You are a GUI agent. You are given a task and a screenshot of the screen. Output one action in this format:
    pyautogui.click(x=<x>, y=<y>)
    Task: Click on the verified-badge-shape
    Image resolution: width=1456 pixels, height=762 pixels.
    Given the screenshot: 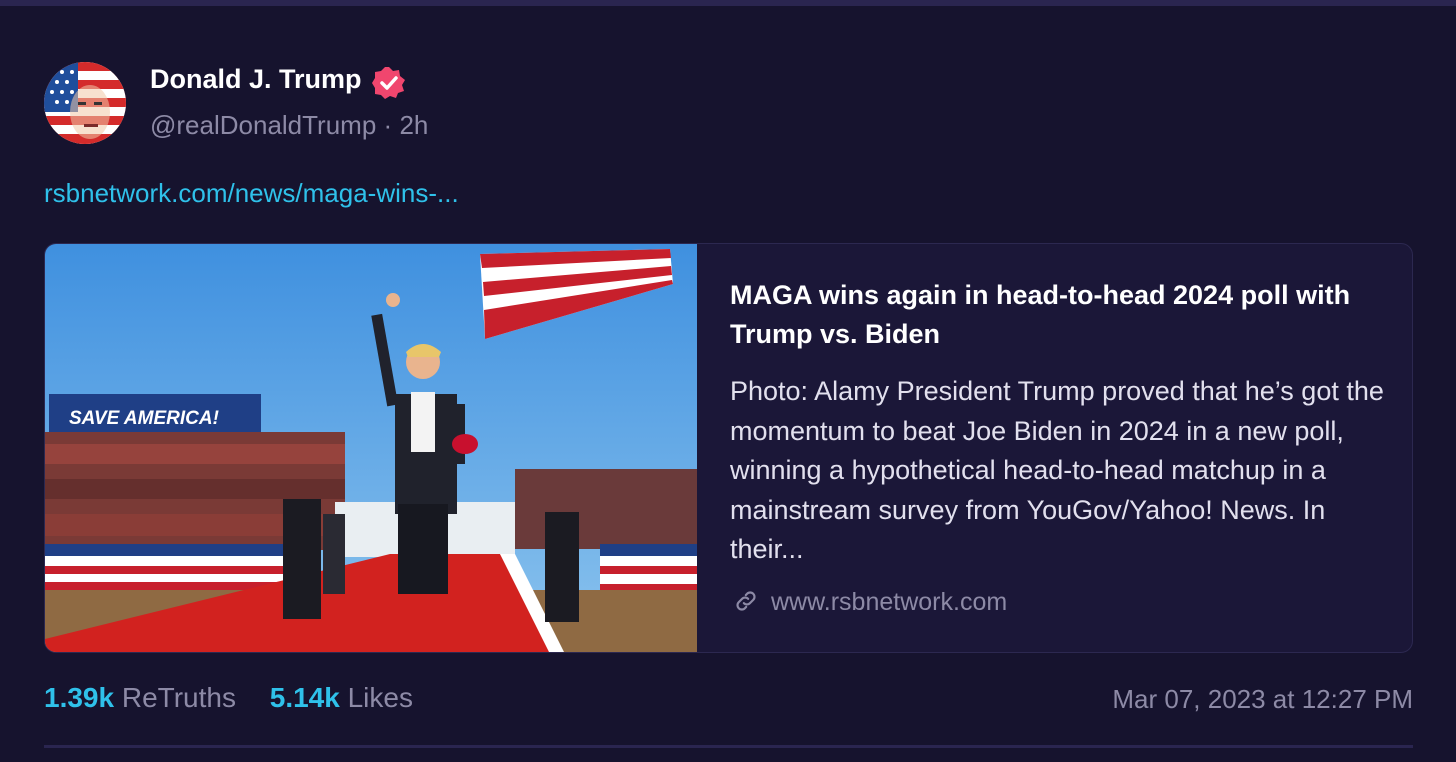 What is the action you would take?
    pyautogui.click(x=388, y=83)
    